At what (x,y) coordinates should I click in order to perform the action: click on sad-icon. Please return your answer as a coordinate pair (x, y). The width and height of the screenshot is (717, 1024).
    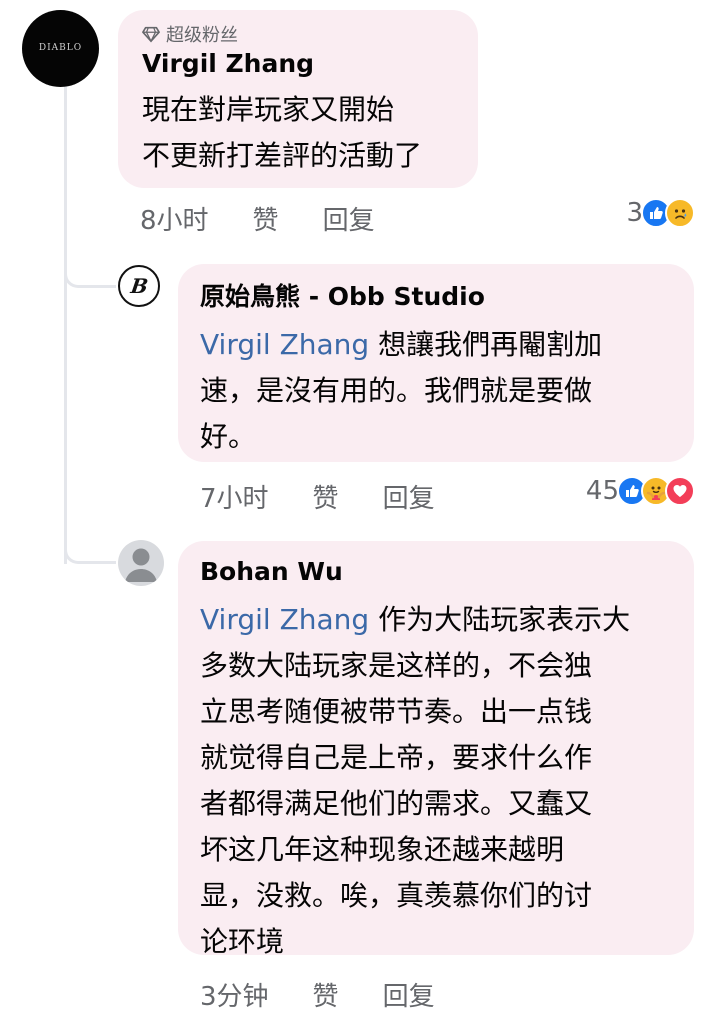
    Looking at the image, I should click on (680, 213).